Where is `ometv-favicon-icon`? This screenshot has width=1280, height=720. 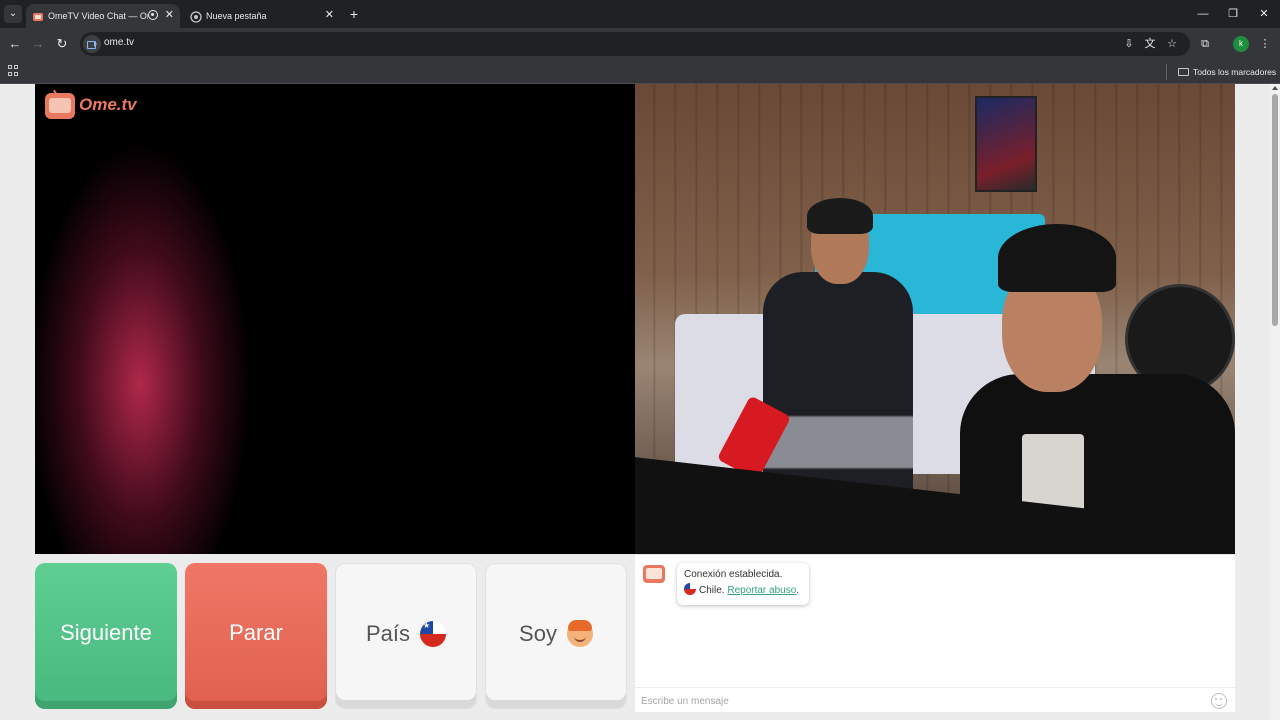 ometv-favicon-icon is located at coordinates (38, 15).